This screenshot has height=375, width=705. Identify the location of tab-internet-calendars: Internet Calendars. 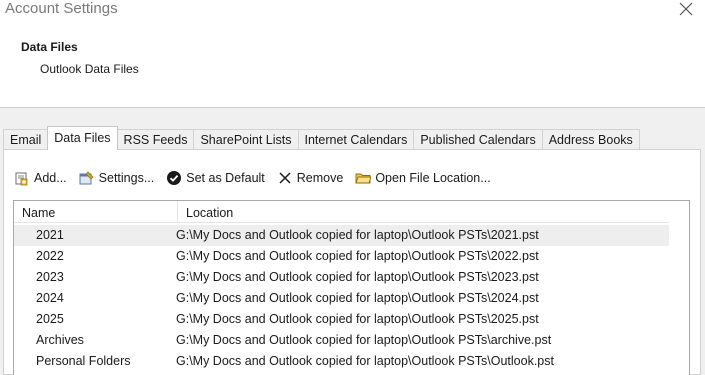
(356, 139).